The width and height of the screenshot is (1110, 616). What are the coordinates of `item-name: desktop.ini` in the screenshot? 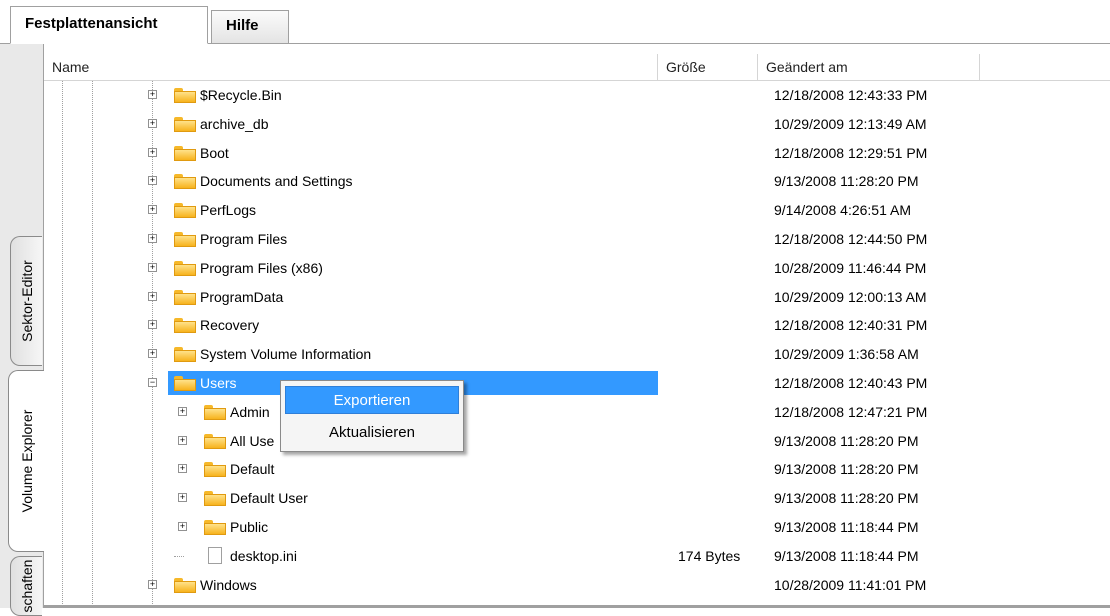 It's located at (263, 555).